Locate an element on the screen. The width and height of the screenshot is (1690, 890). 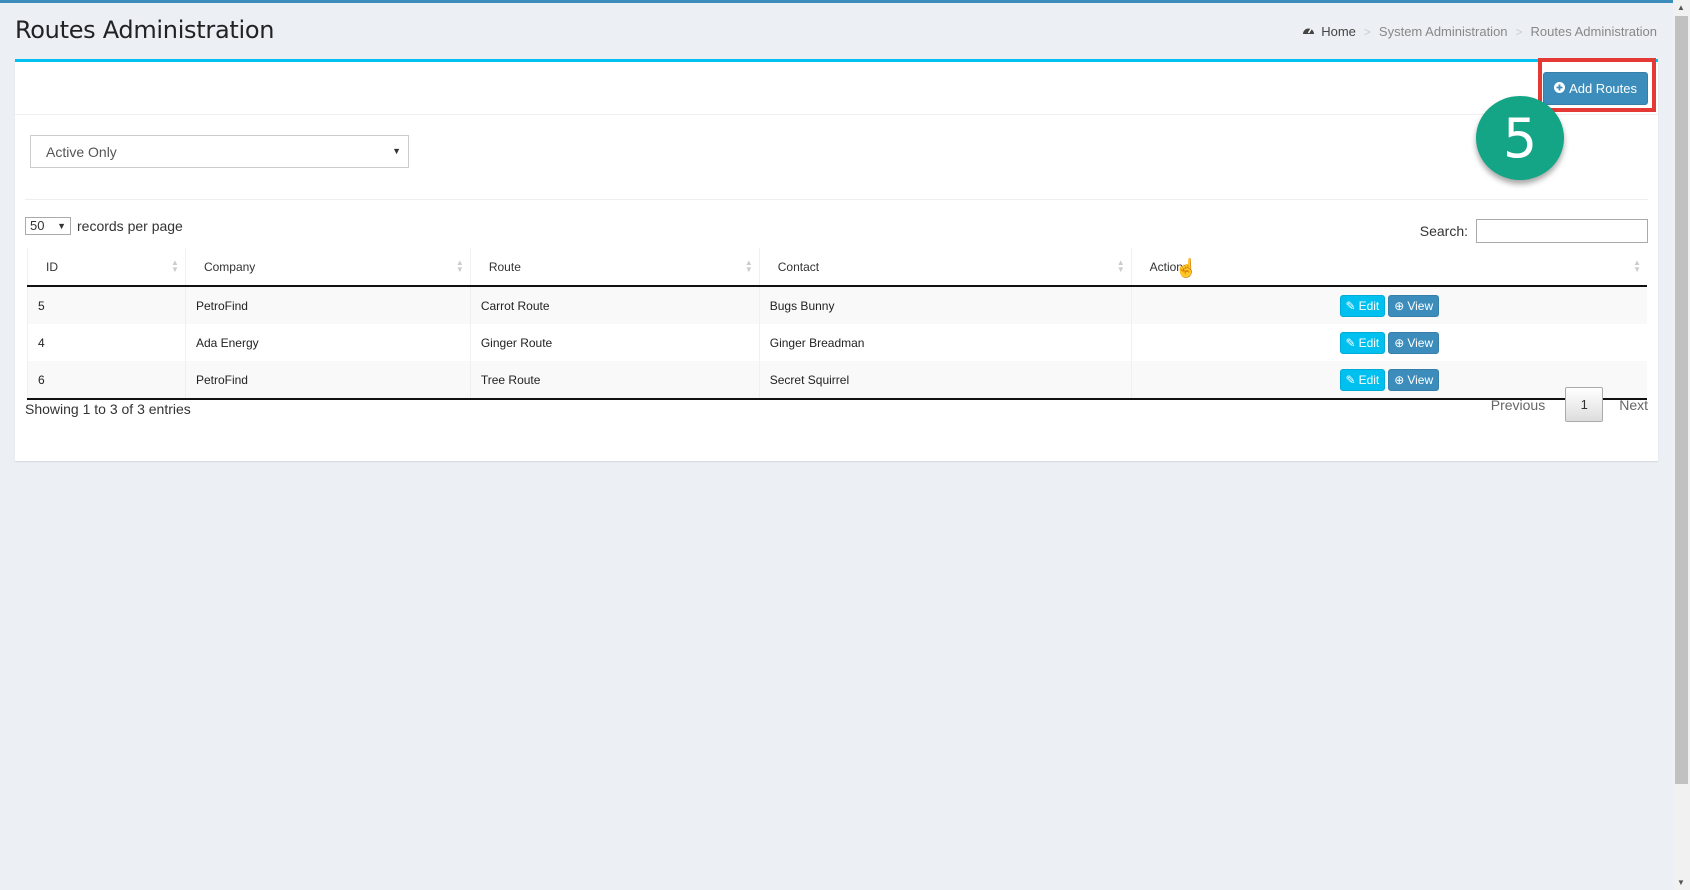
cell-route: Ginger Route is located at coordinates (614, 342).